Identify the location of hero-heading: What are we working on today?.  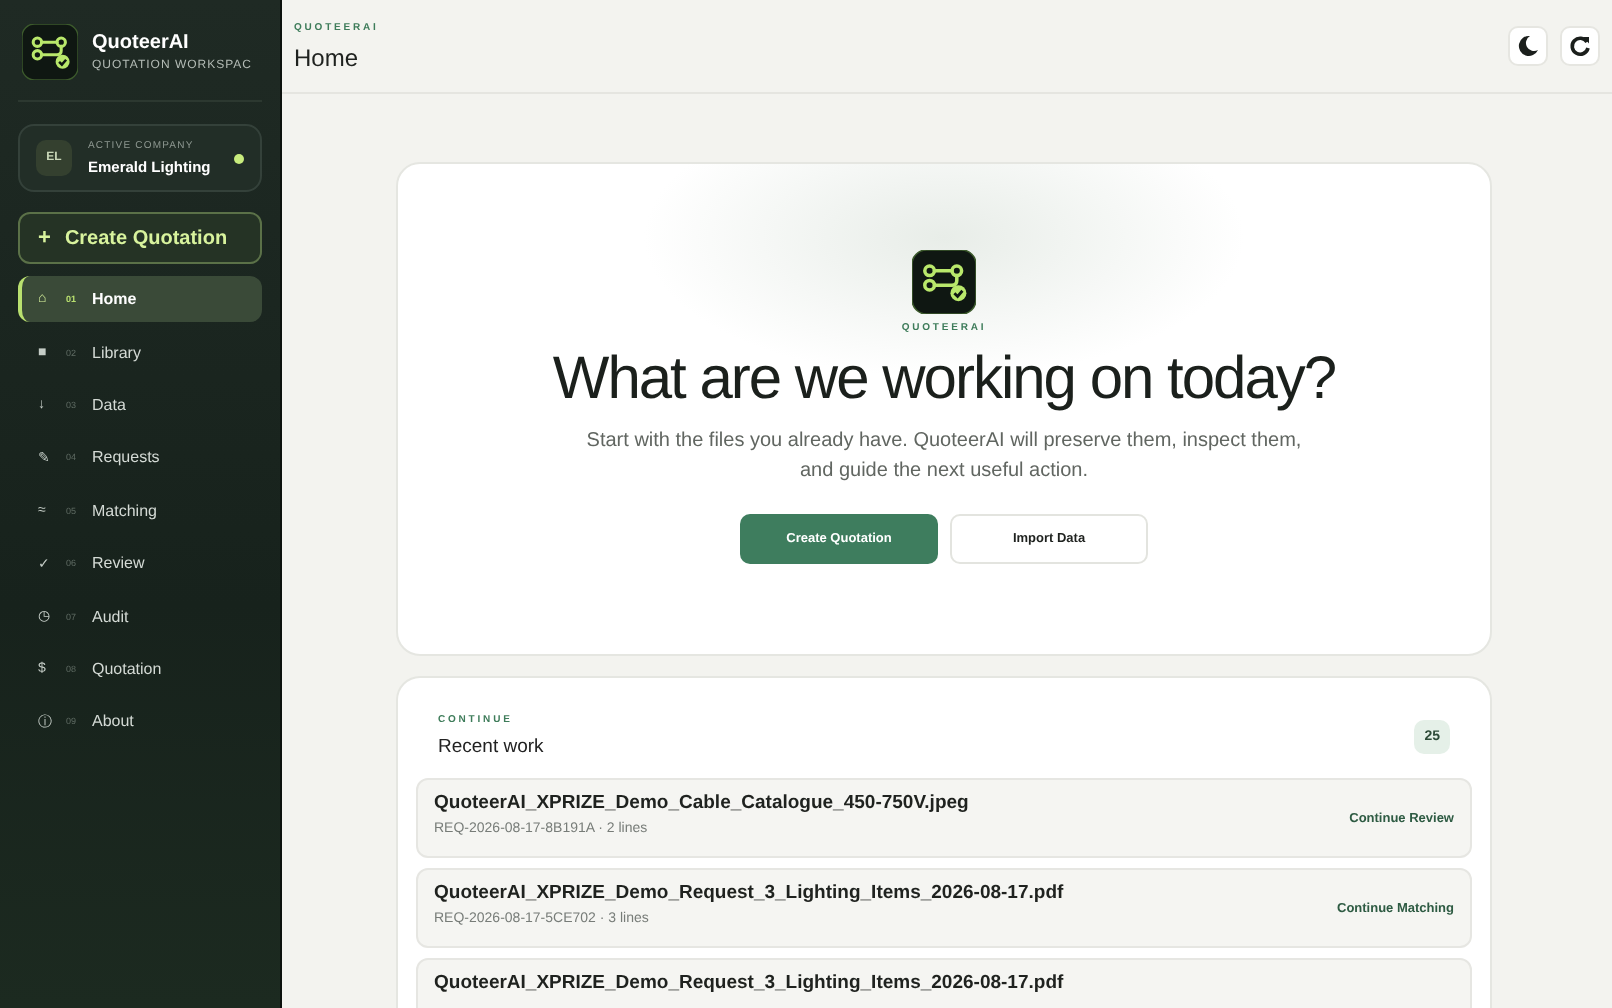
(944, 380).